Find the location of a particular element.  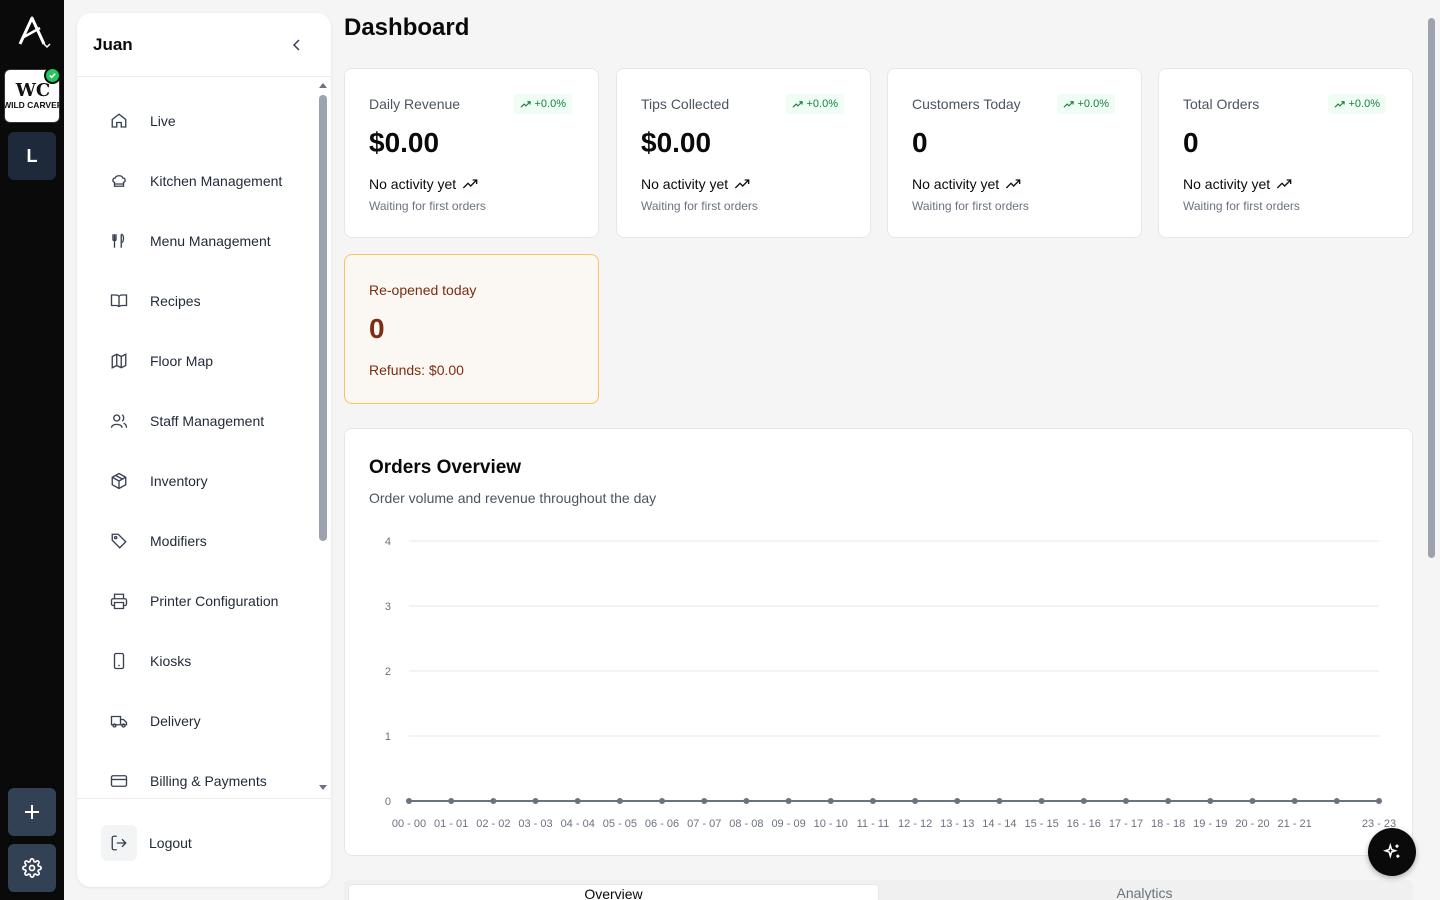

reopened-value: 0 is located at coordinates (377, 328).